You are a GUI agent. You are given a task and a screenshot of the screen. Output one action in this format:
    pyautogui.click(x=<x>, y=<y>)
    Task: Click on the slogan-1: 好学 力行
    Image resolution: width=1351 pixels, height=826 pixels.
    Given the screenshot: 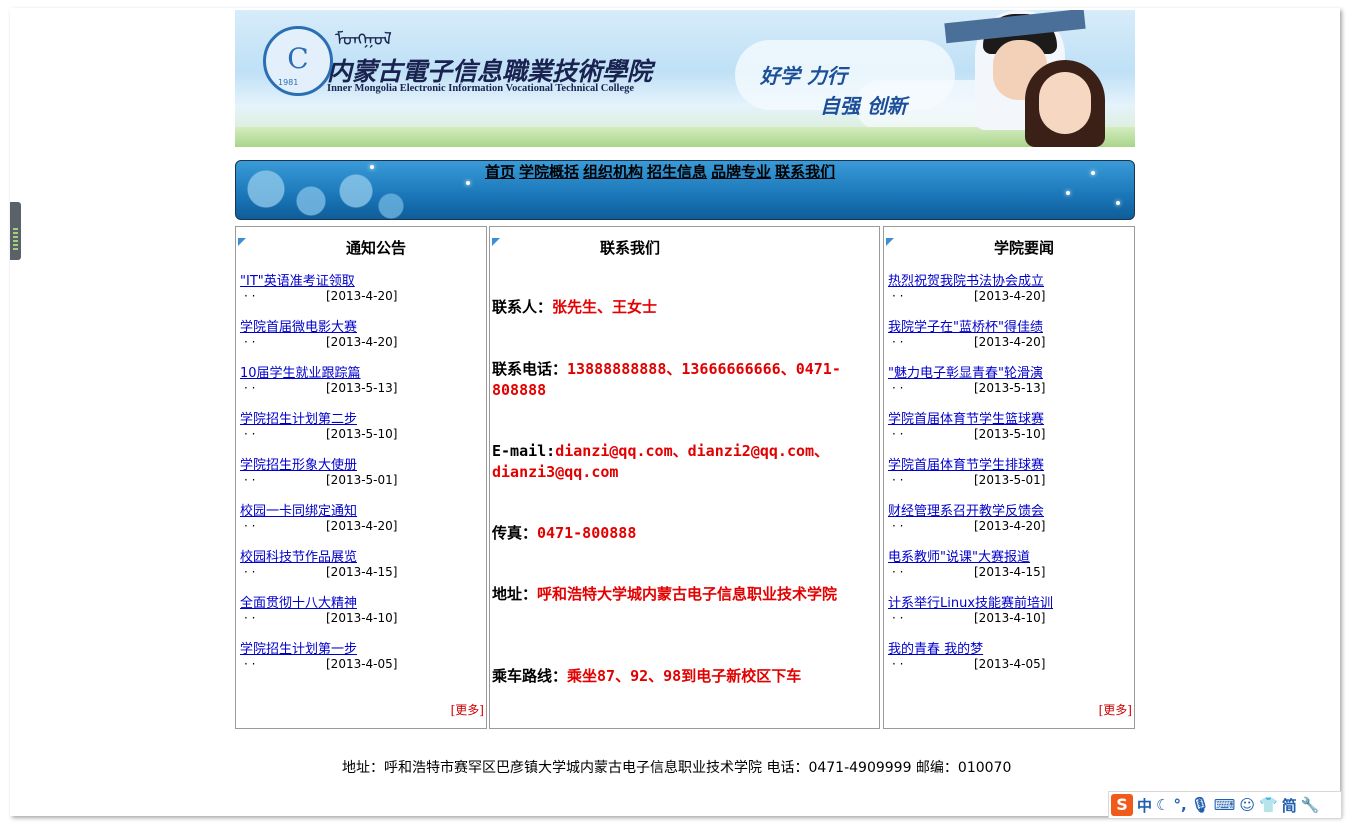 What is the action you would take?
    pyautogui.click(x=803, y=76)
    